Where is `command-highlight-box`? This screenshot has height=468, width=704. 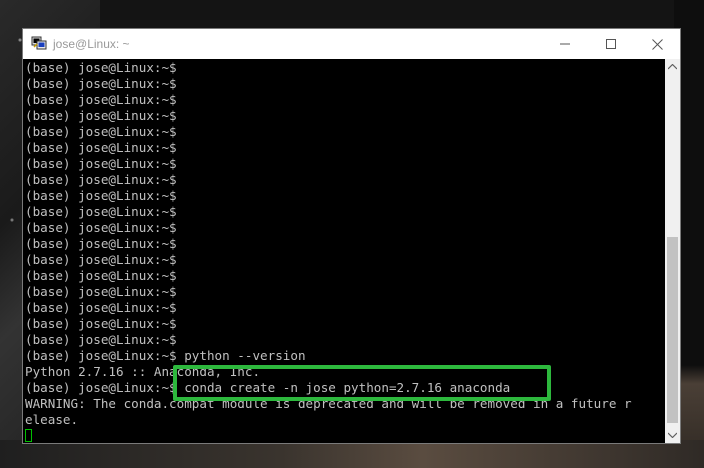
command-highlight-box is located at coordinates (362, 383).